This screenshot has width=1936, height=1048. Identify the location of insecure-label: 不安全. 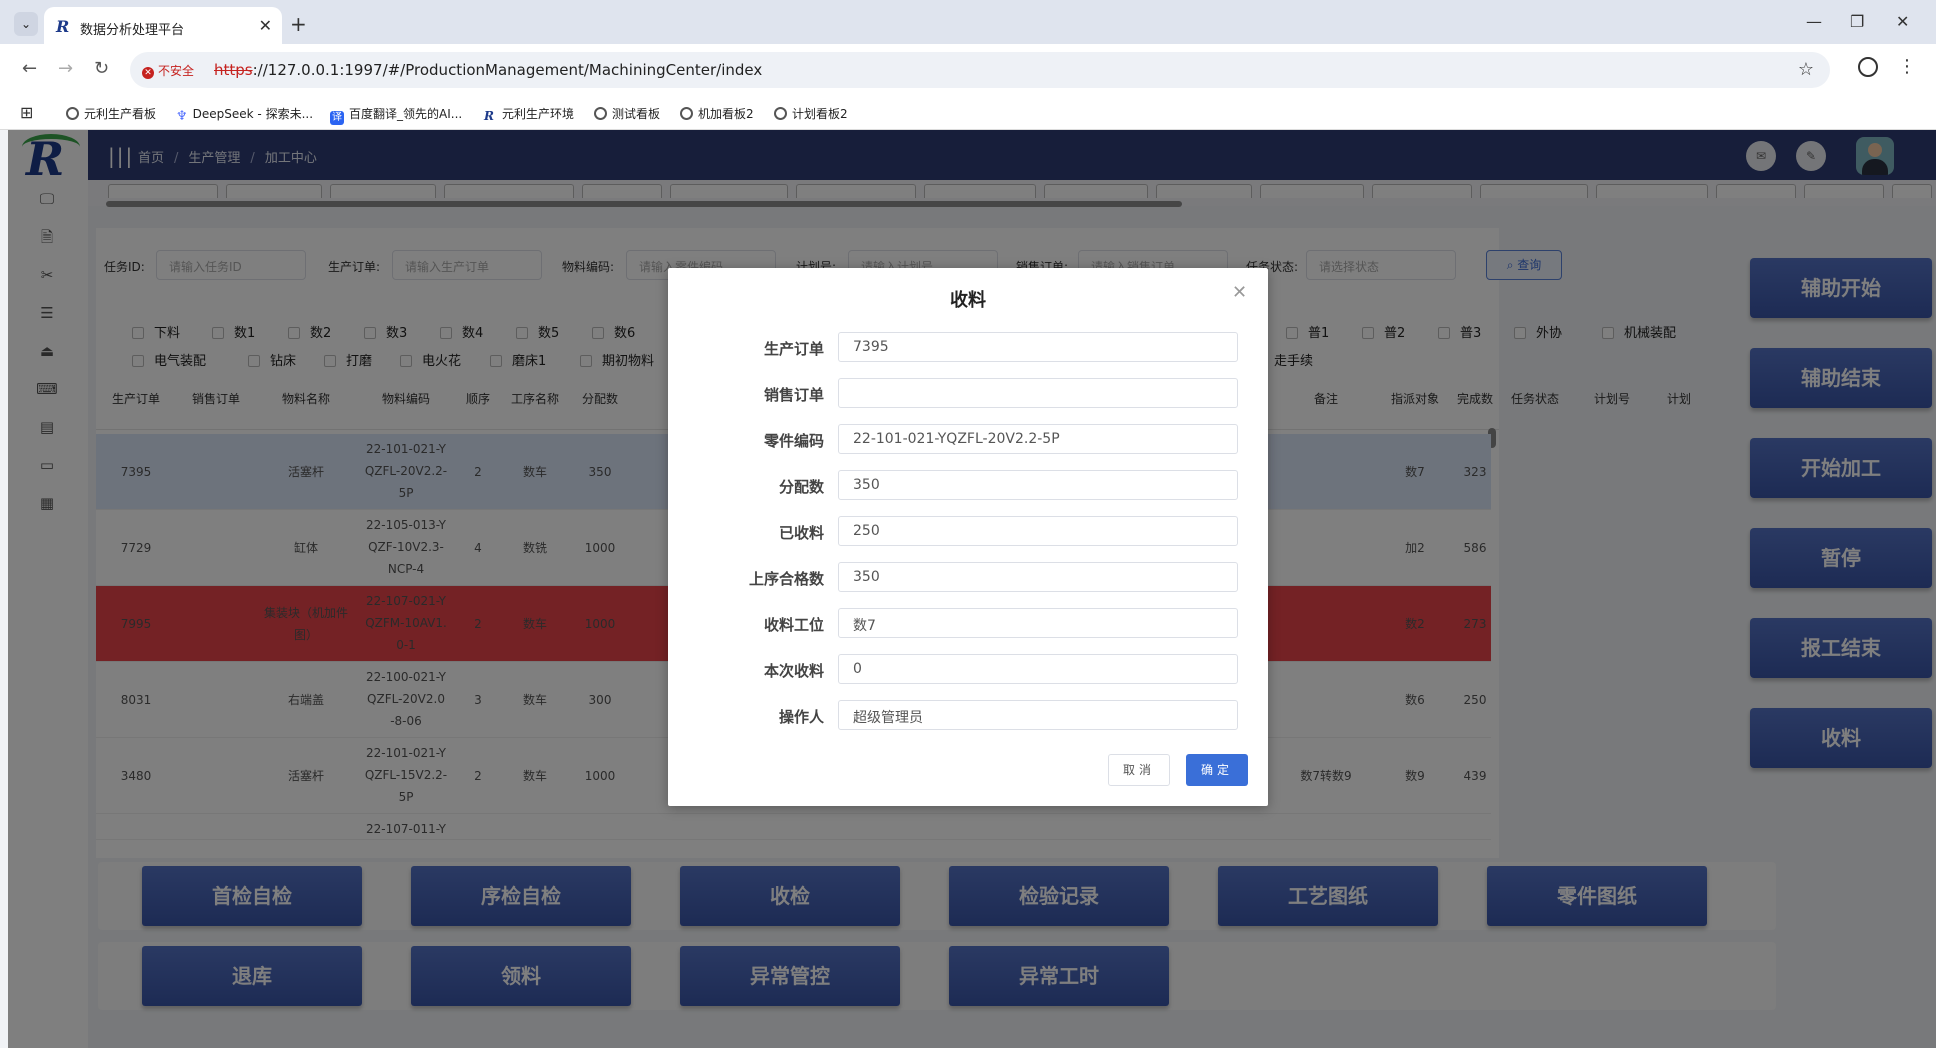
(176, 71).